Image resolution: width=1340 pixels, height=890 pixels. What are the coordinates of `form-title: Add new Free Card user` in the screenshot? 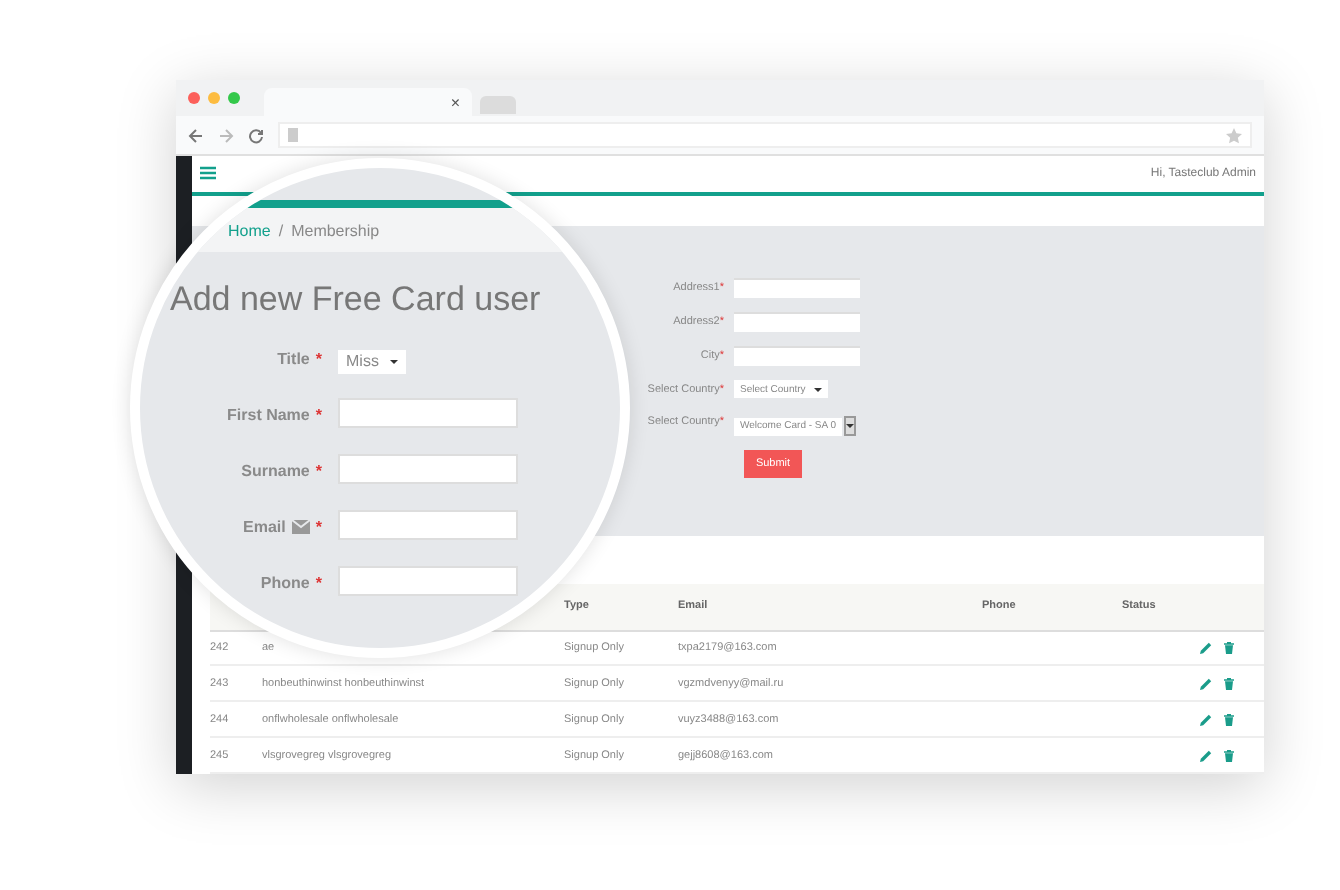 It's located at (356, 300).